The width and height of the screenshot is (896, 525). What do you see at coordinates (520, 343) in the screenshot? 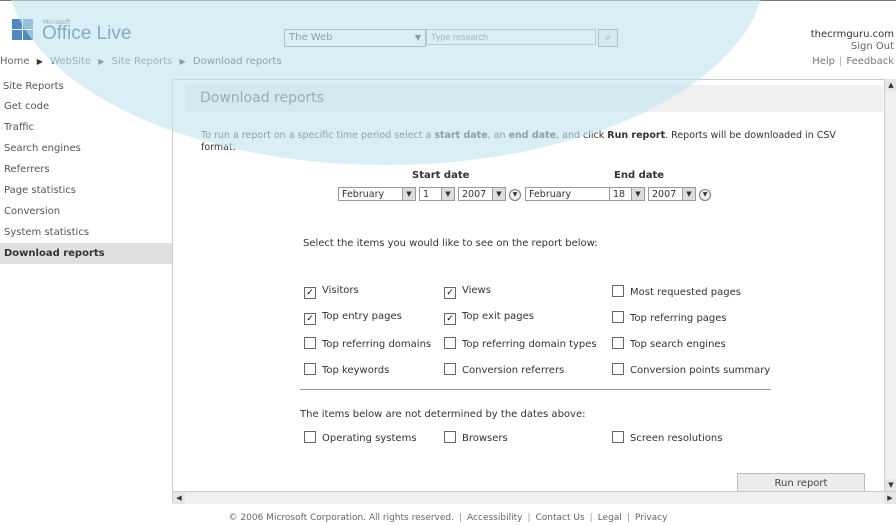
I see `checkbox-top-referring-domain-types: Top referring domain types` at bounding box center [520, 343].